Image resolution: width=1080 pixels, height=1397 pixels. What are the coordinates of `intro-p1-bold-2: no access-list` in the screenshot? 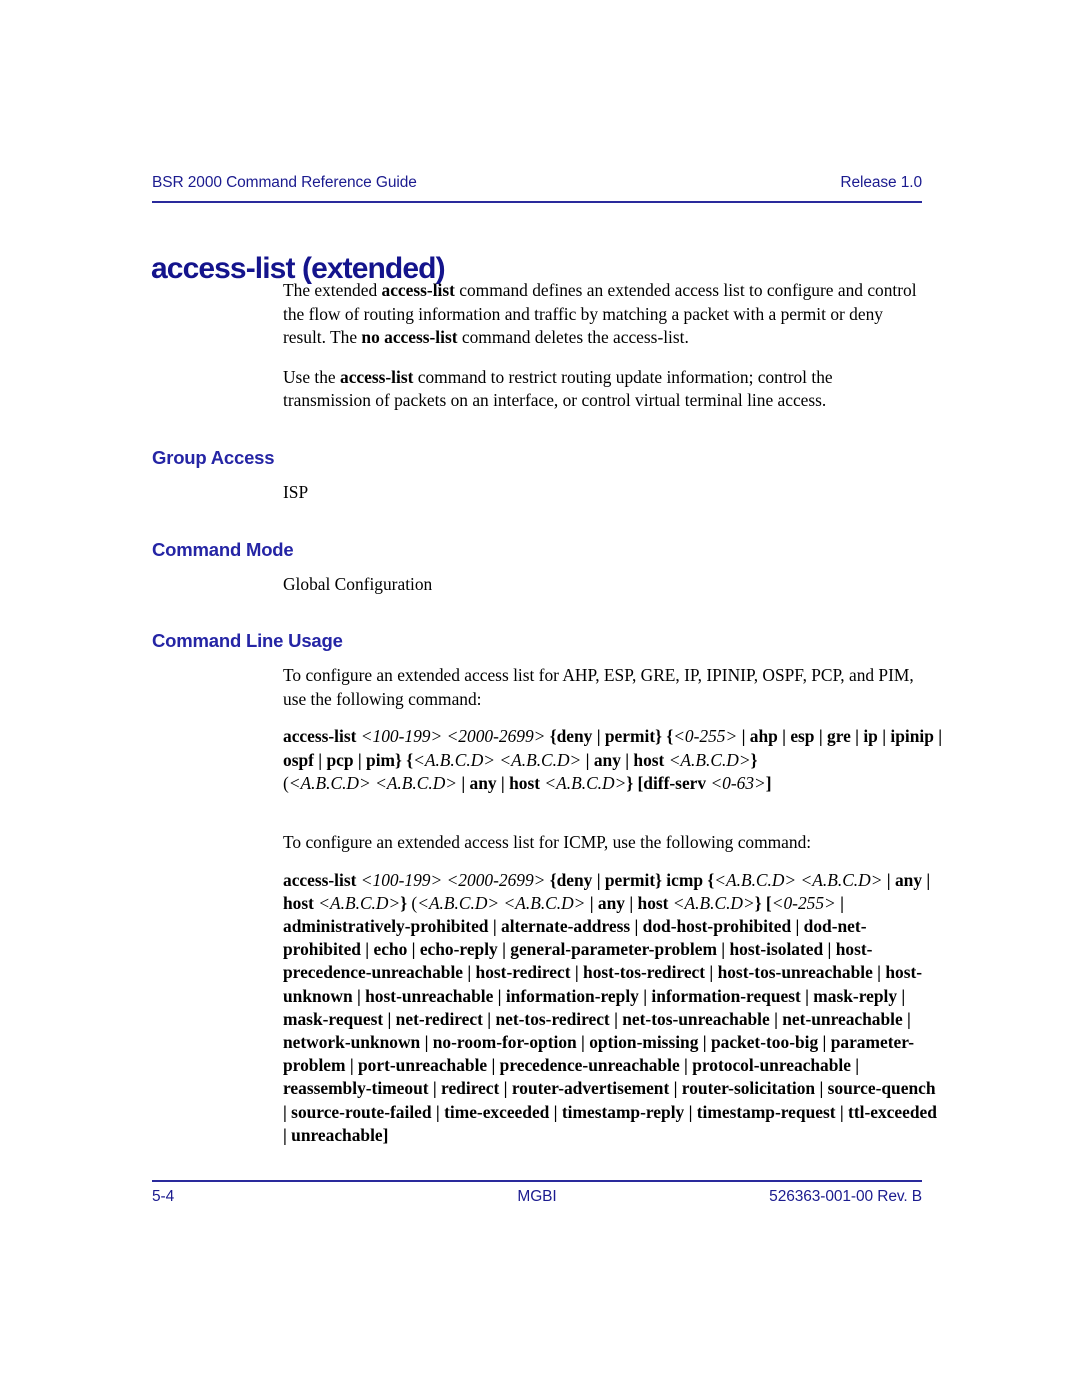 It's located at (409, 337).